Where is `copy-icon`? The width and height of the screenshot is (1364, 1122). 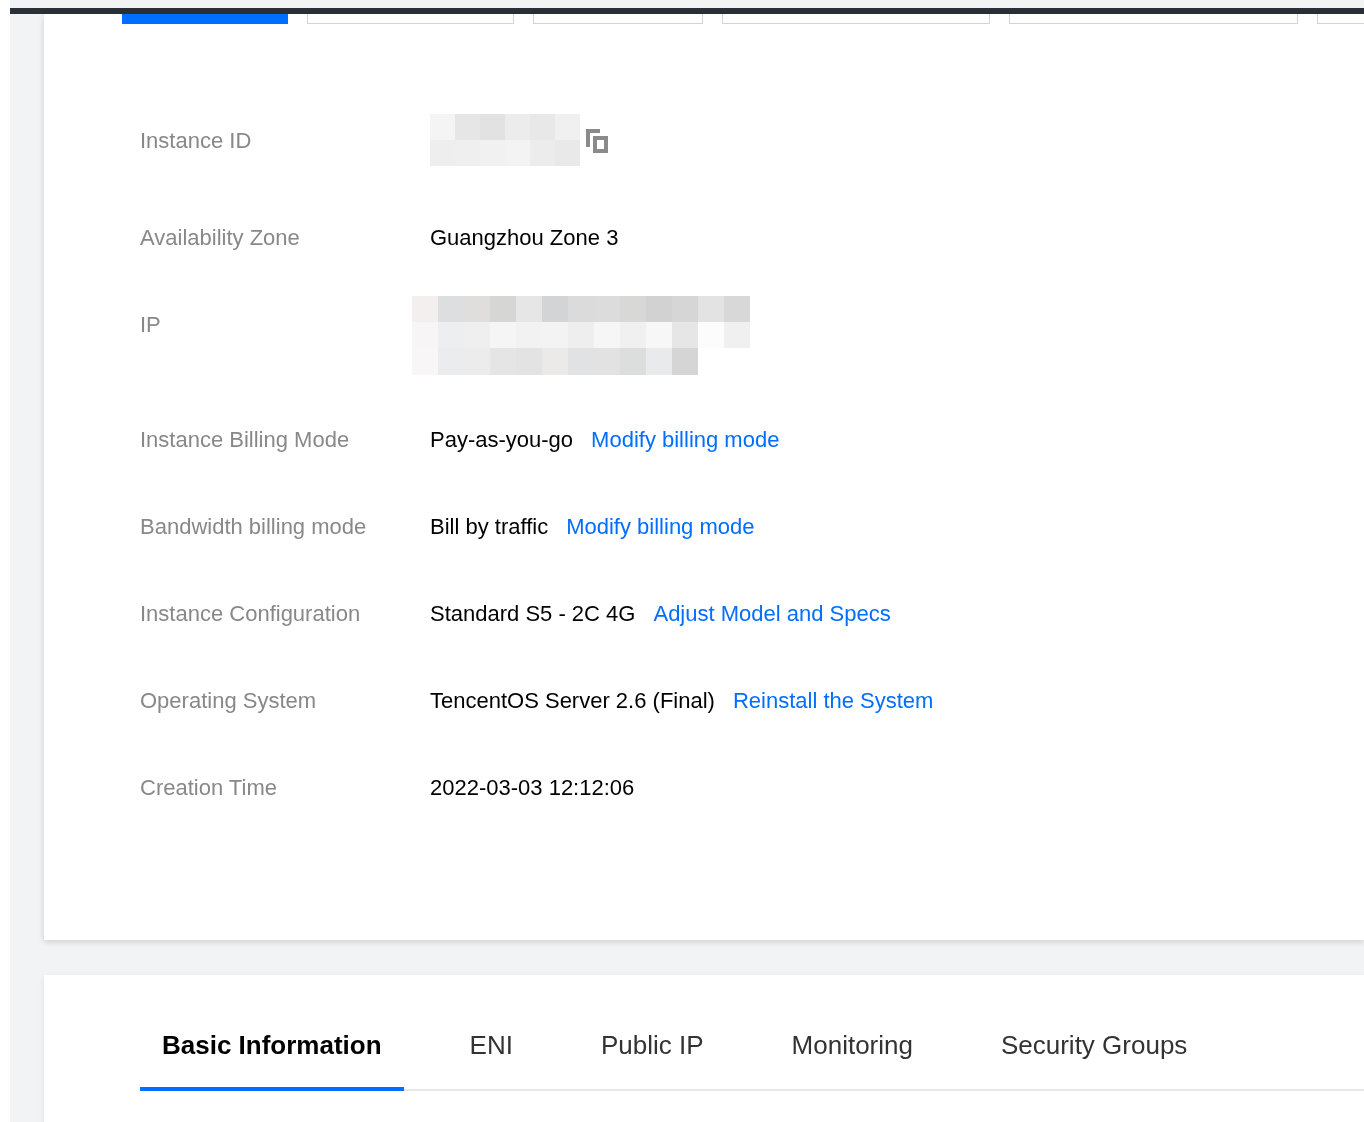 copy-icon is located at coordinates (597, 141).